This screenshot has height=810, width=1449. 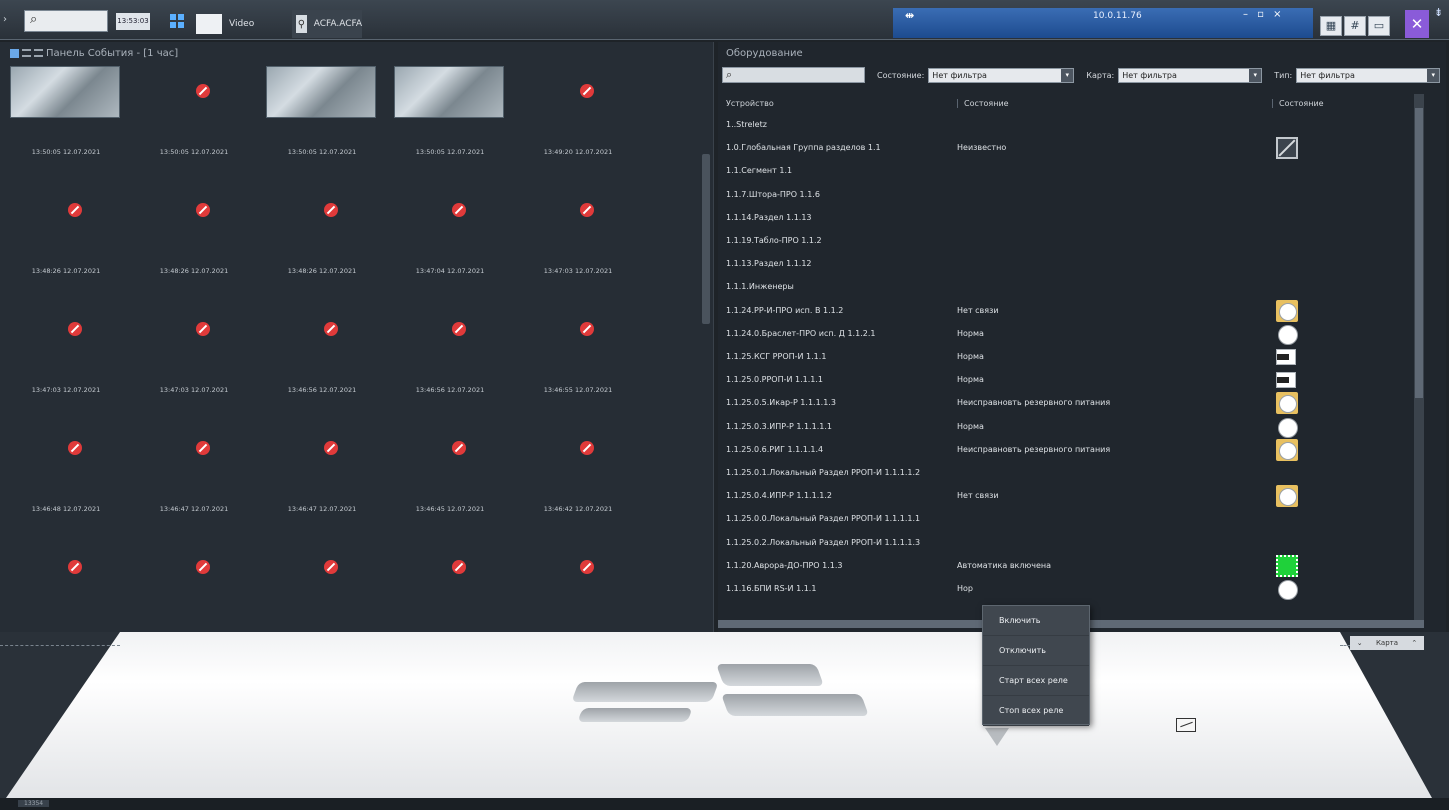 What do you see at coordinates (1068, 264) in the screenshot?
I see `table-row: 1.1.13.Раздел 1.1.12` at bounding box center [1068, 264].